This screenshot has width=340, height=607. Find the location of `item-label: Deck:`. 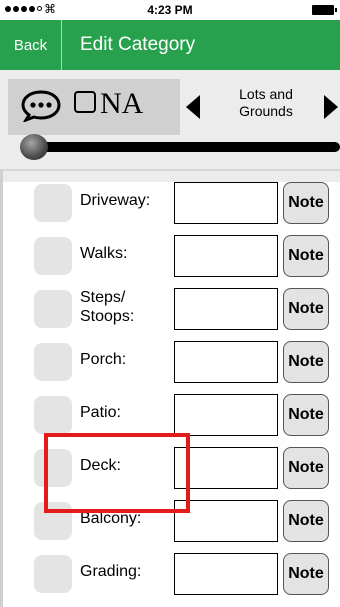

item-label: Deck: is located at coordinates (100, 465).